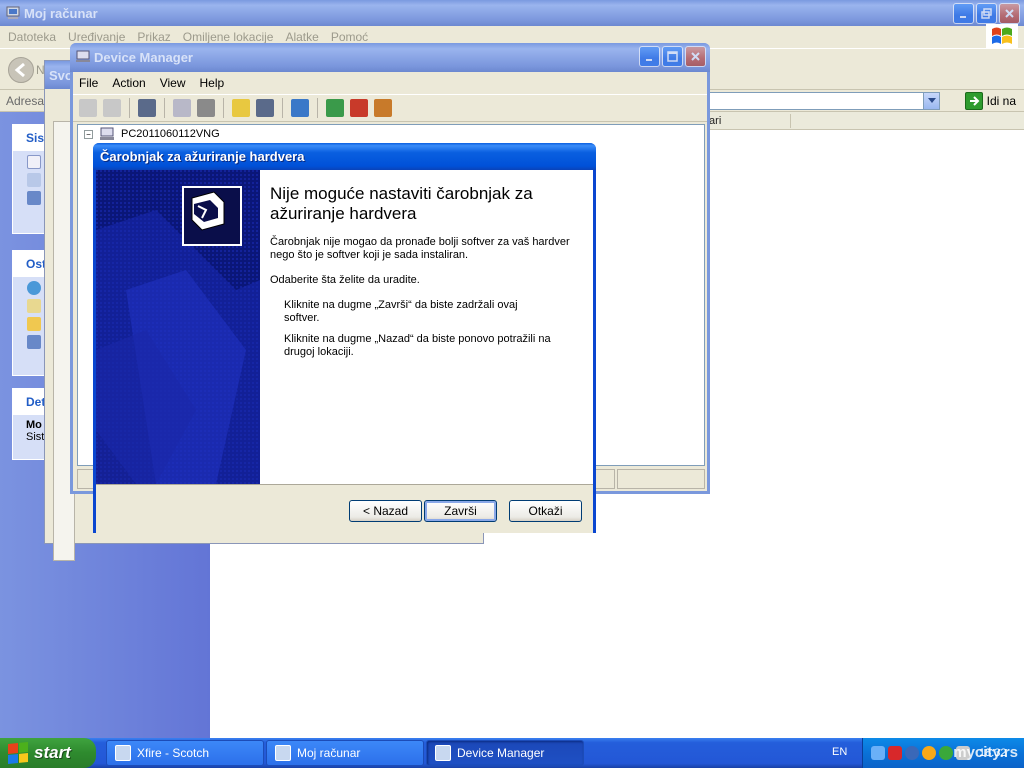 This screenshot has width=1024, height=768. What do you see at coordinates (335, 108) in the screenshot?
I see `update-driver-icon` at bounding box center [335, 108].